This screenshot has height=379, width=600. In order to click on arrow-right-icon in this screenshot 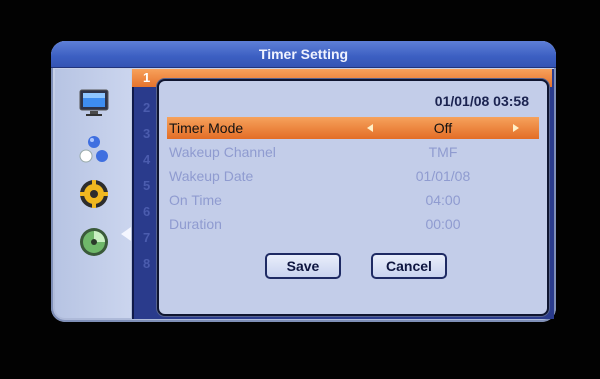, I will do `click(516, 128)`.